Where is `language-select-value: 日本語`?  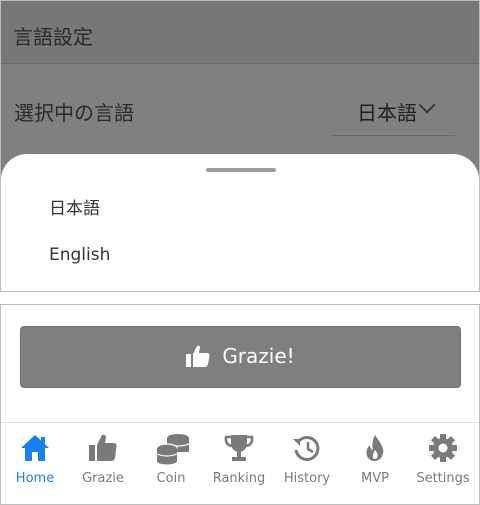
language-select-value: 日本語 is located at coordinates (387, 113).